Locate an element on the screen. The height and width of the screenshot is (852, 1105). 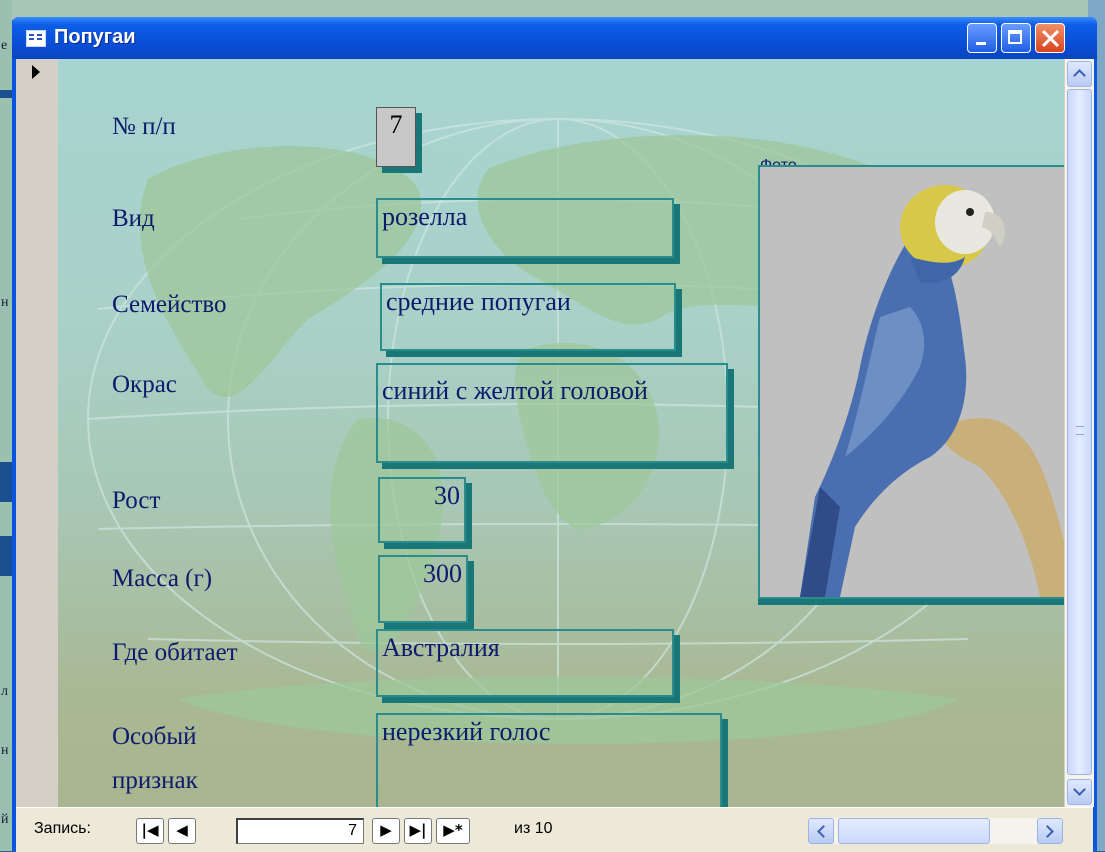
field-number: 7 is located at coordinates (396, 137).